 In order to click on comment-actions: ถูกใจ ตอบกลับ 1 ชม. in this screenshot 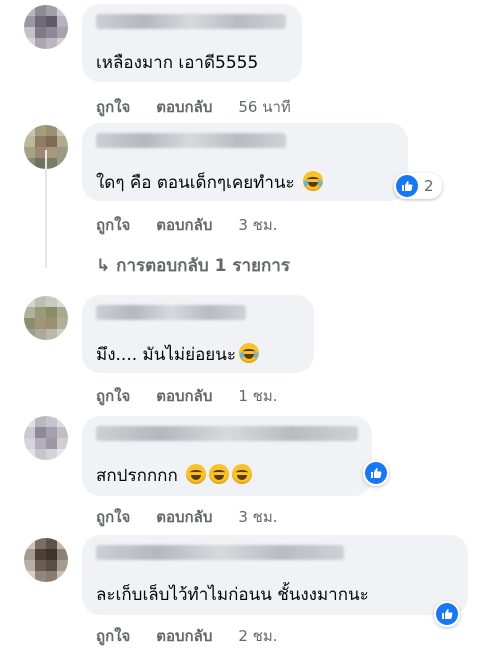, I will do `click(187, 396)`.